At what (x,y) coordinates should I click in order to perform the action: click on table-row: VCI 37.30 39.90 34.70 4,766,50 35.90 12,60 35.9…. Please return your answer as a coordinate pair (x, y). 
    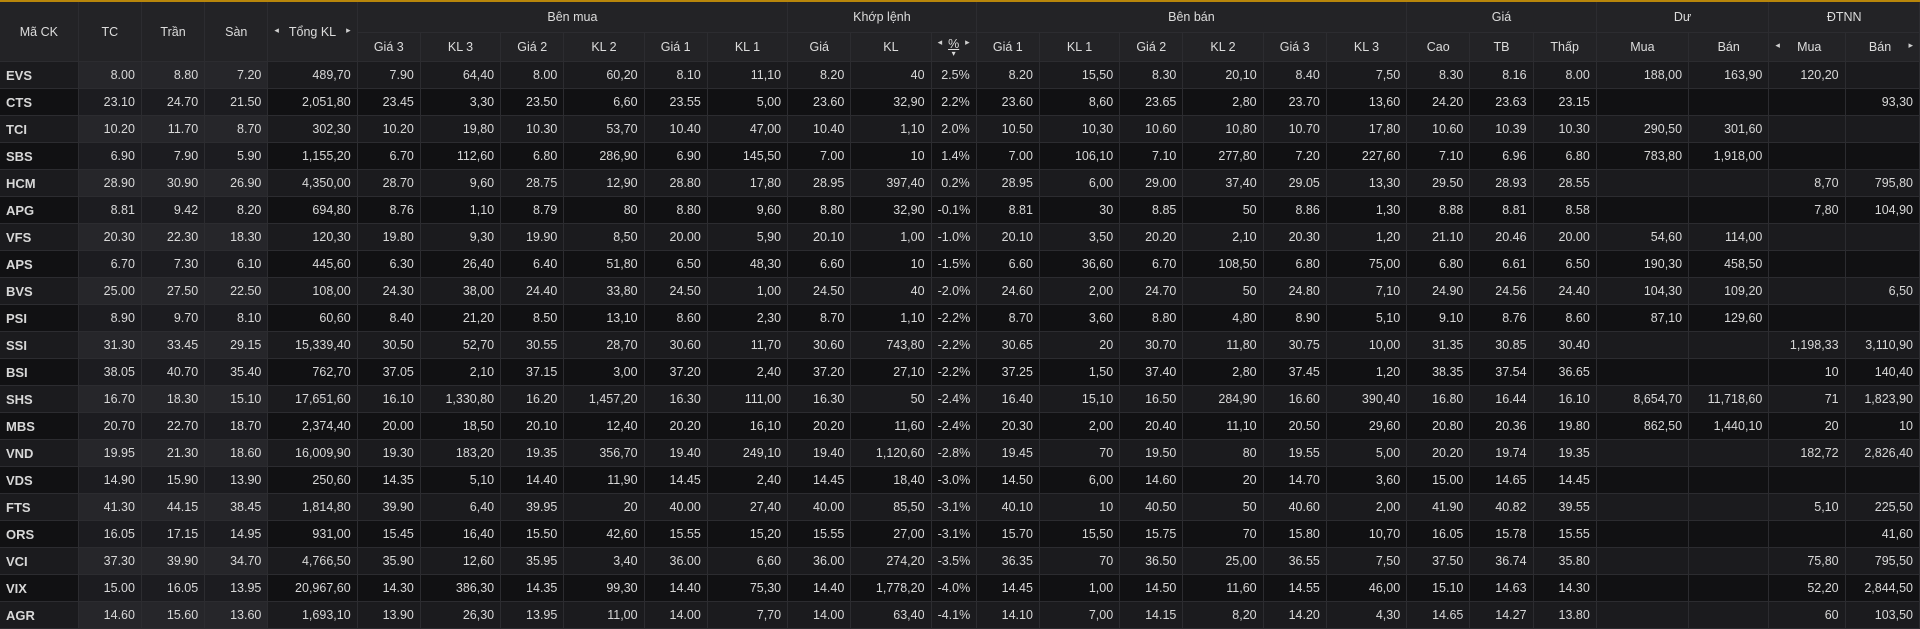
    Looking at the image, I should click on (960, 561).